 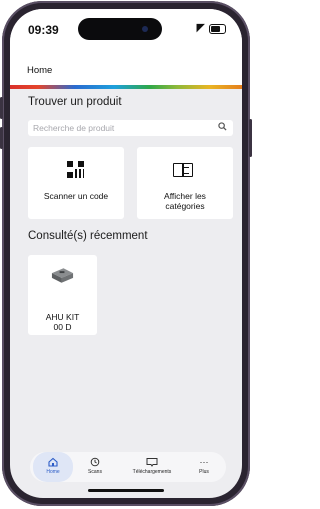 What do you see at coordinates (43, 30) in the screenshot?
I see `status-time: 09:39` at bounding box center [43, 30].